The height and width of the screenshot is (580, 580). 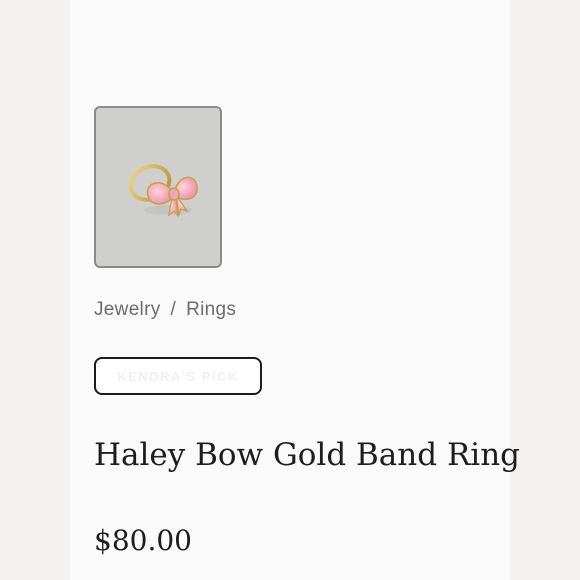 What do you see at coordinates (143, 540) in the screenshot?
I see `product-price: $80.00` at bounding box center [143, 540].